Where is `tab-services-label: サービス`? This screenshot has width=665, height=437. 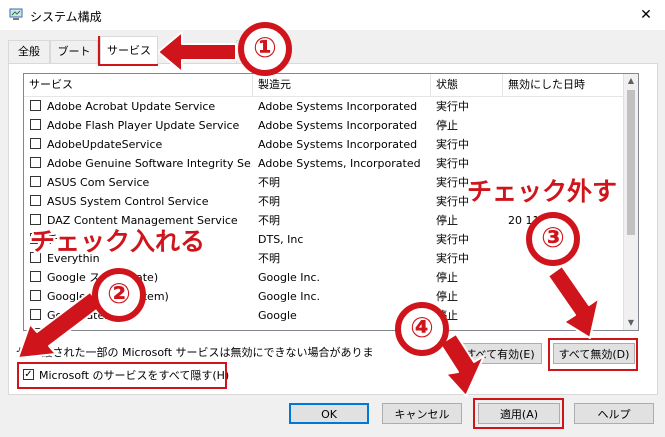 tab-services-label: サービス is located at coordinates (129, 50).